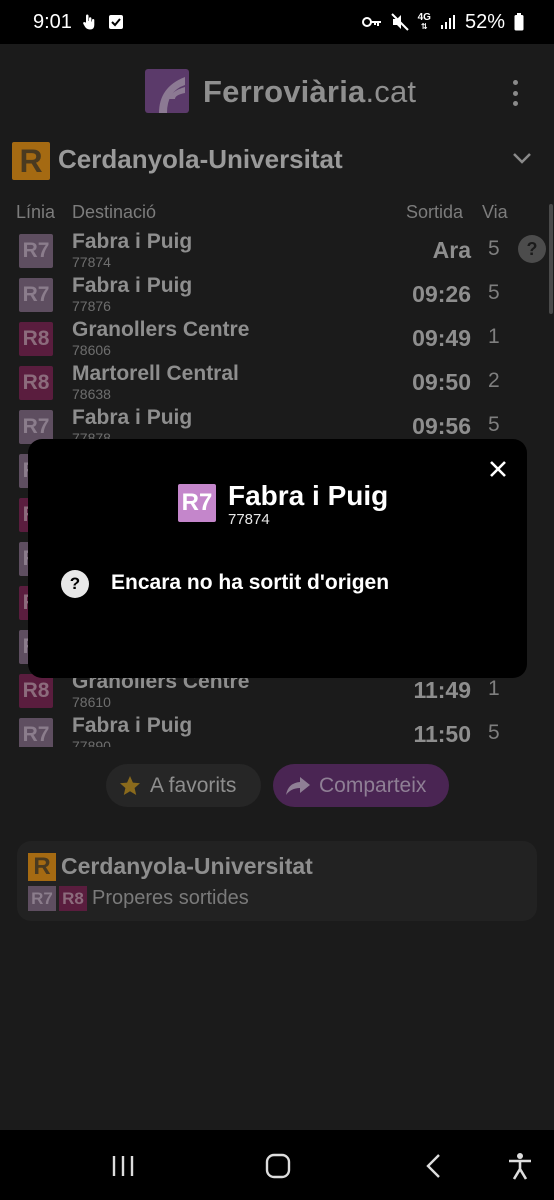 The height and width of the screenshot is (1200, 554). Describe the element at coordinates (371, 22) in the screenshot. I see `key-icon` at that location.